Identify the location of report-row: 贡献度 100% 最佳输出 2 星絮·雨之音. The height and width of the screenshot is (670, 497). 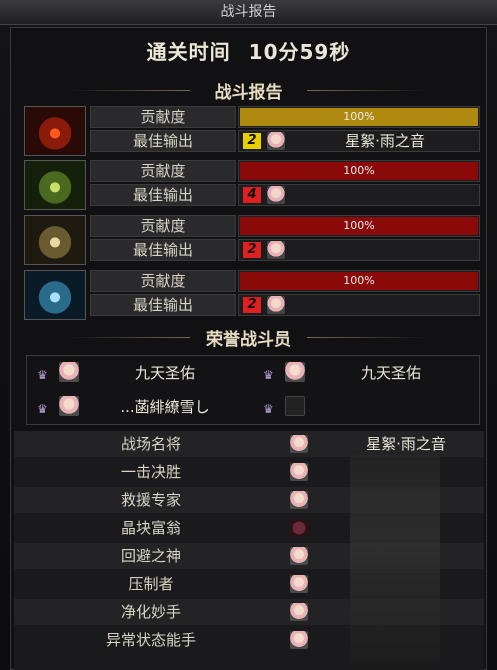
(252, 131).